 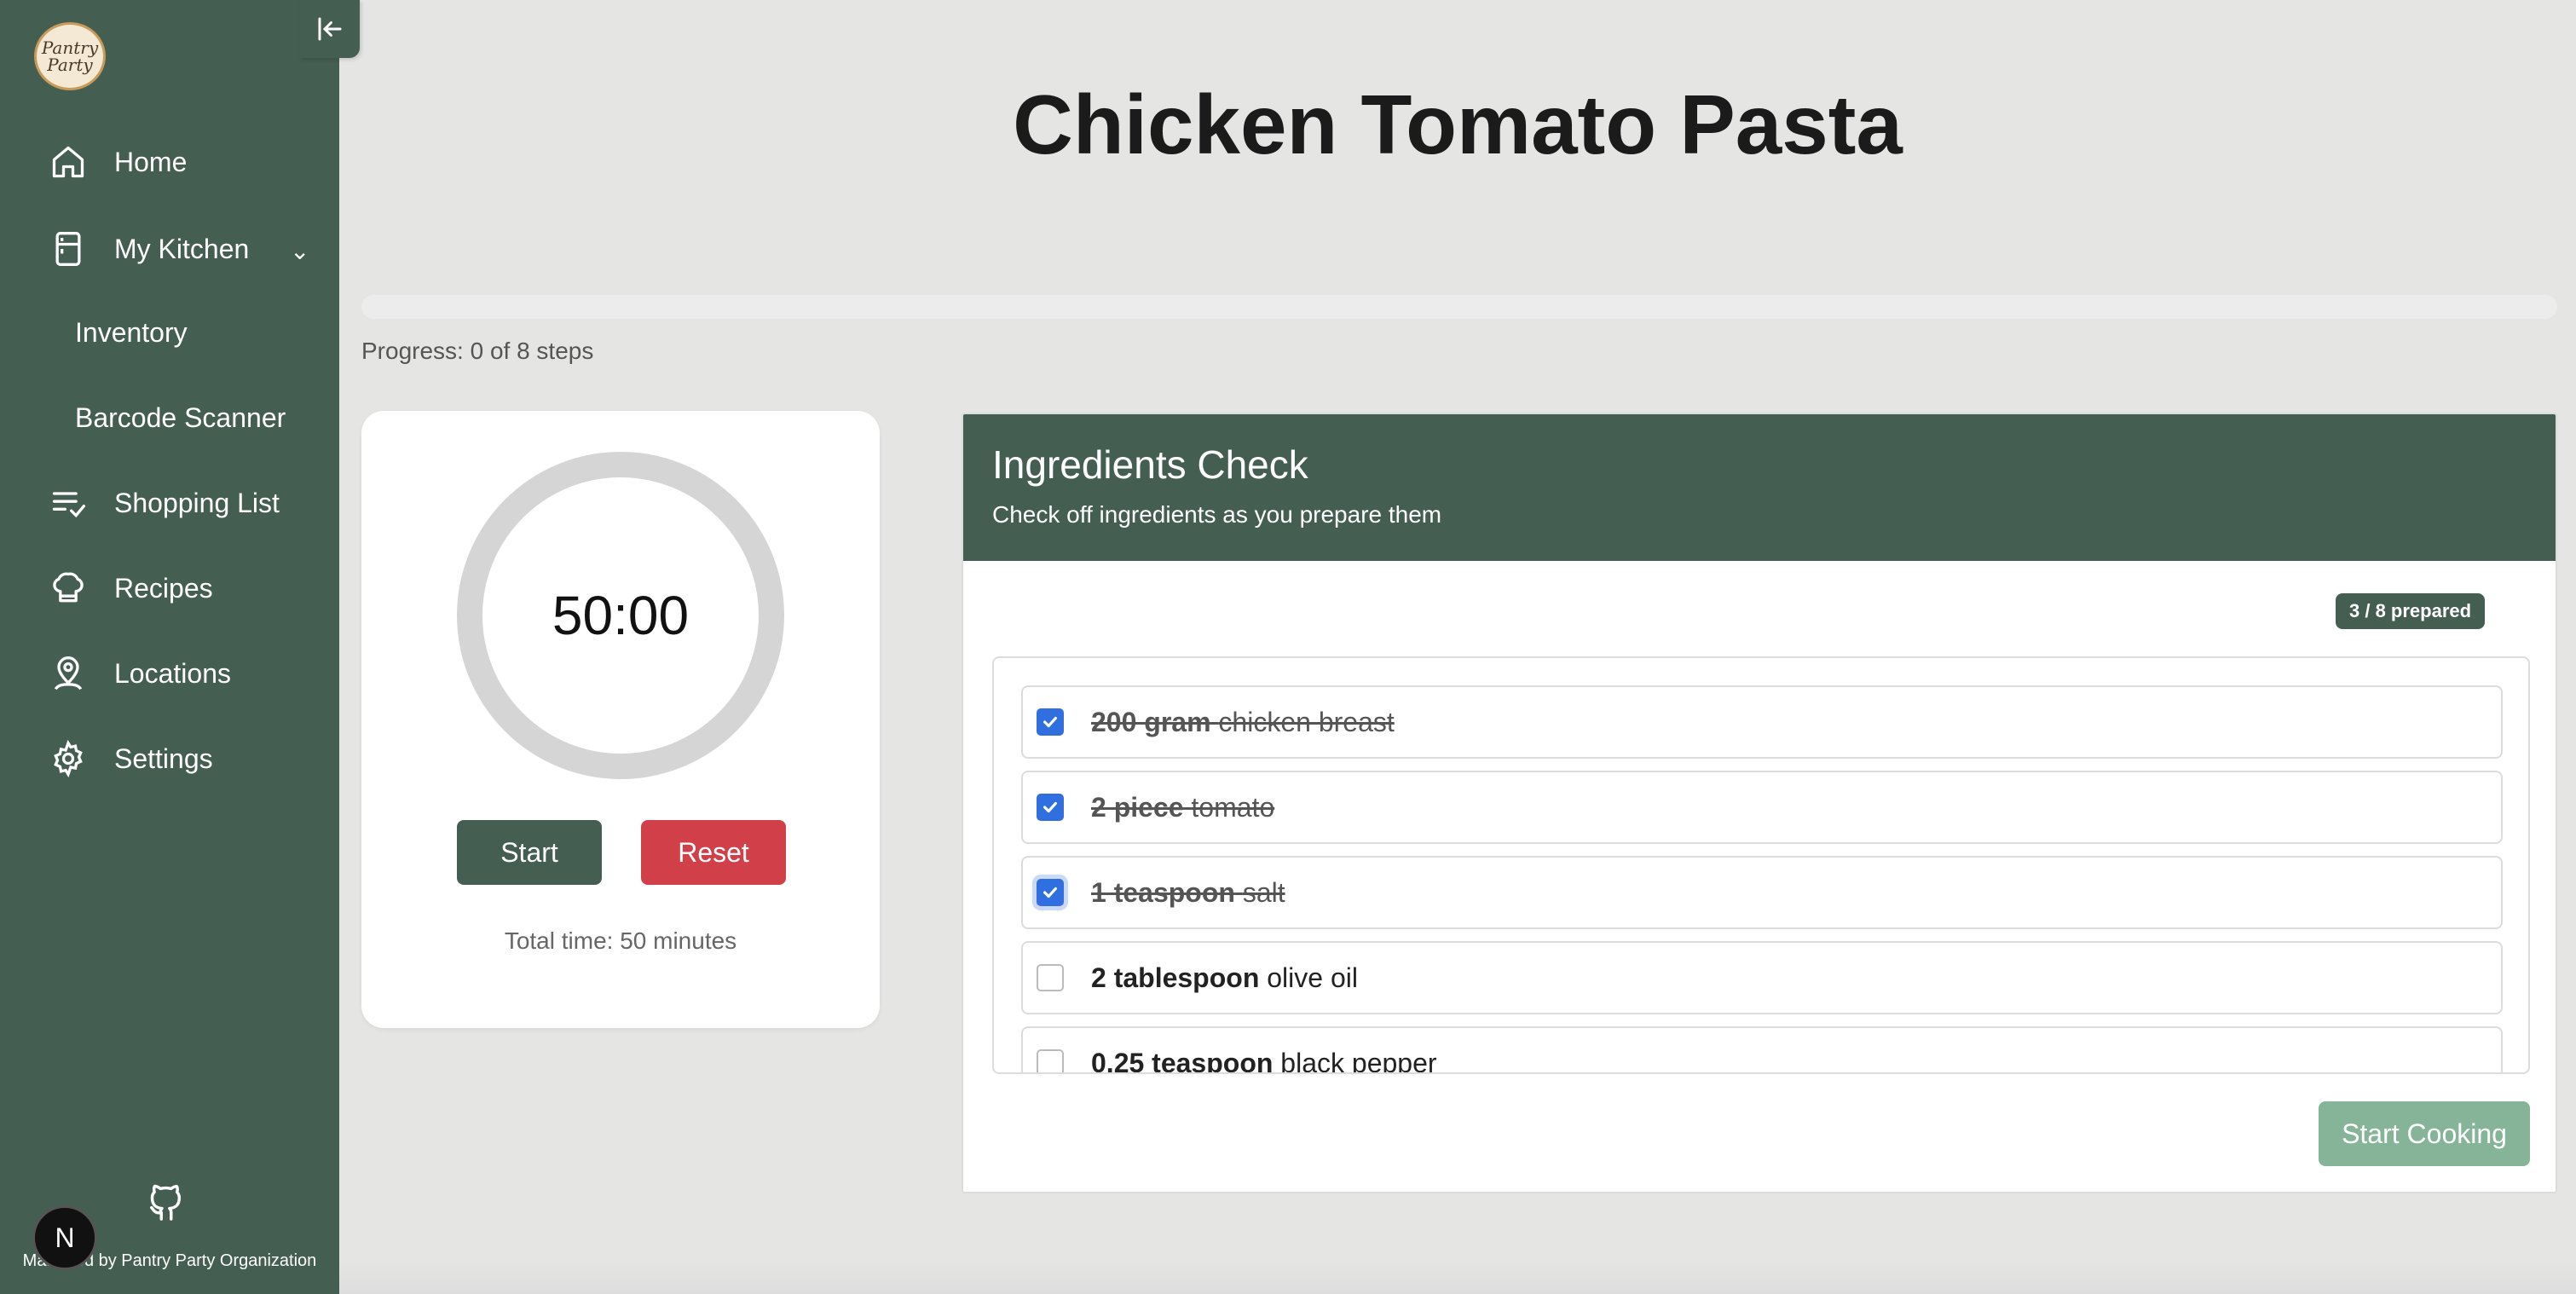 What do you see at coordinates (172, 673) in the screenshot?
I see `nav-locations-label: Locations` at bounding box center [172, 673].